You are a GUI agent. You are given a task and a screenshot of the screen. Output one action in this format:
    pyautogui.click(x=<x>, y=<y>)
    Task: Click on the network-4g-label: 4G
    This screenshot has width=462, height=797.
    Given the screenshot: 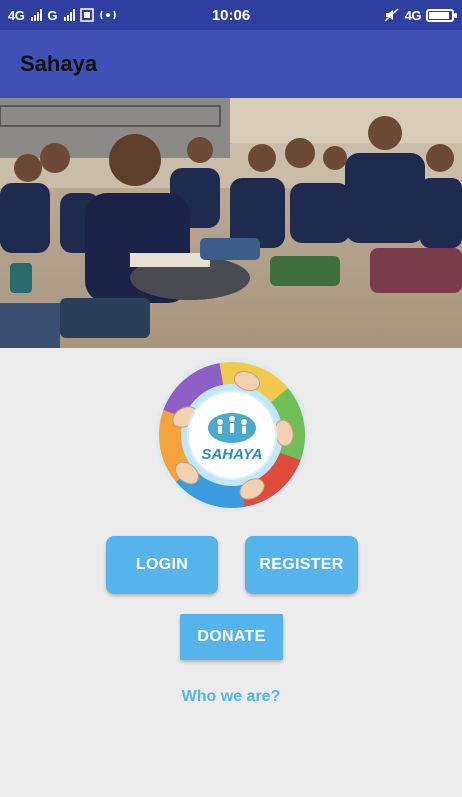 What is the action you would take?
    pyautogui.click(x=413, y=15)
    